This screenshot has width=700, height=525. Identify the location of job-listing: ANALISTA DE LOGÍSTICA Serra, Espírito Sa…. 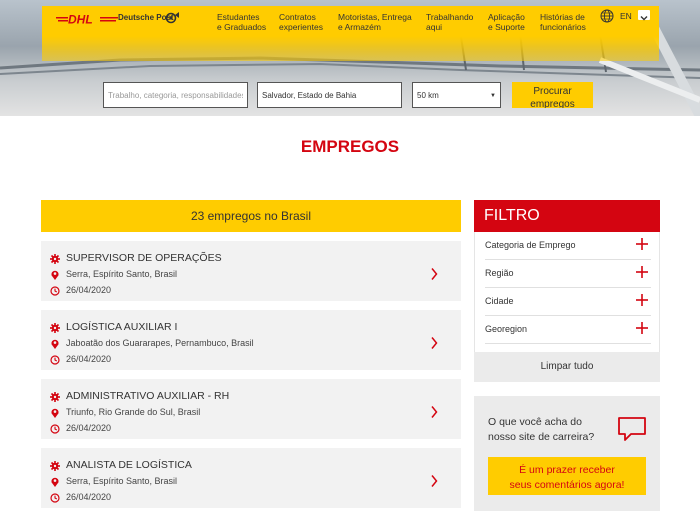
(251, 478).